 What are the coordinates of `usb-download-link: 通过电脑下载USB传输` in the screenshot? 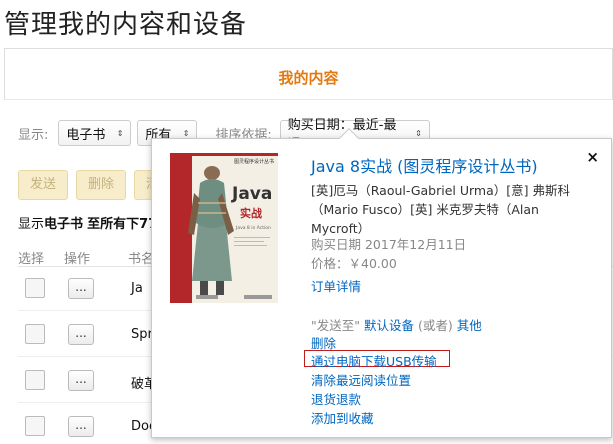 It's located at (374, 360).